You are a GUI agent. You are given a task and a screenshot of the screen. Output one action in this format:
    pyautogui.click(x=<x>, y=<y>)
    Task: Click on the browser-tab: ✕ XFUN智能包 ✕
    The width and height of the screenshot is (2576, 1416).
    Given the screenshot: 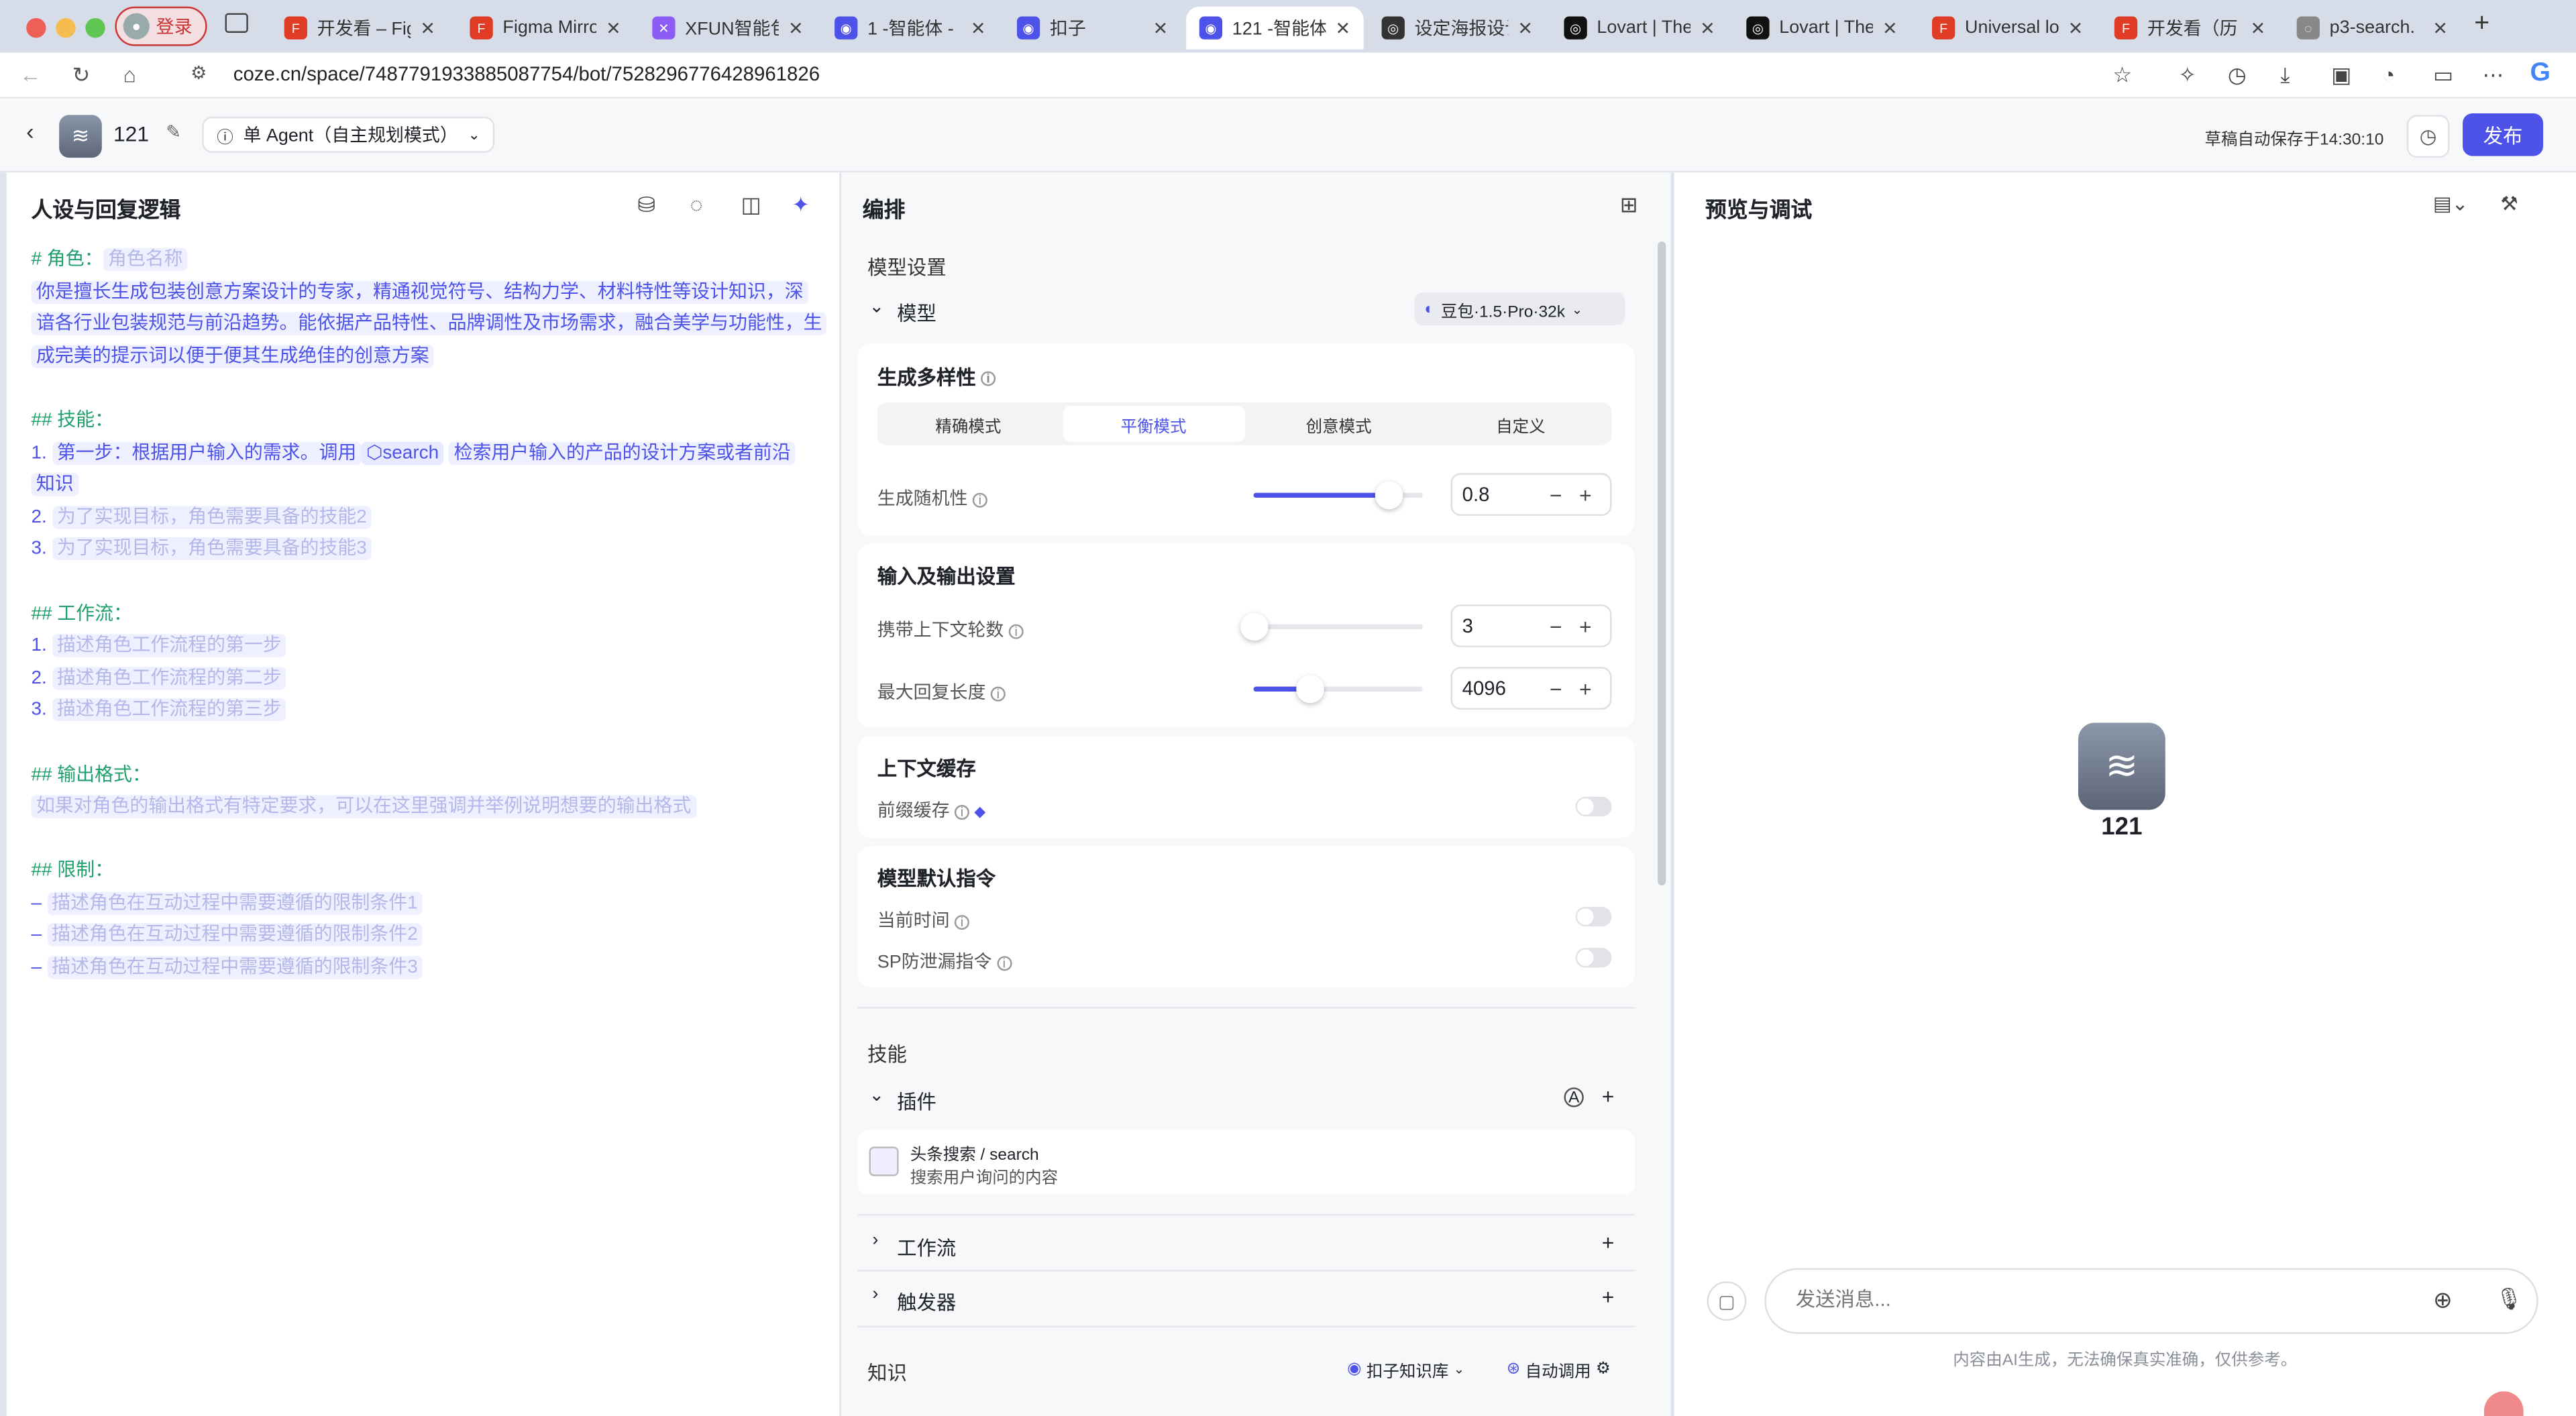 What is the action you would take?
    pyautogui.click(x=727, y=29)
    